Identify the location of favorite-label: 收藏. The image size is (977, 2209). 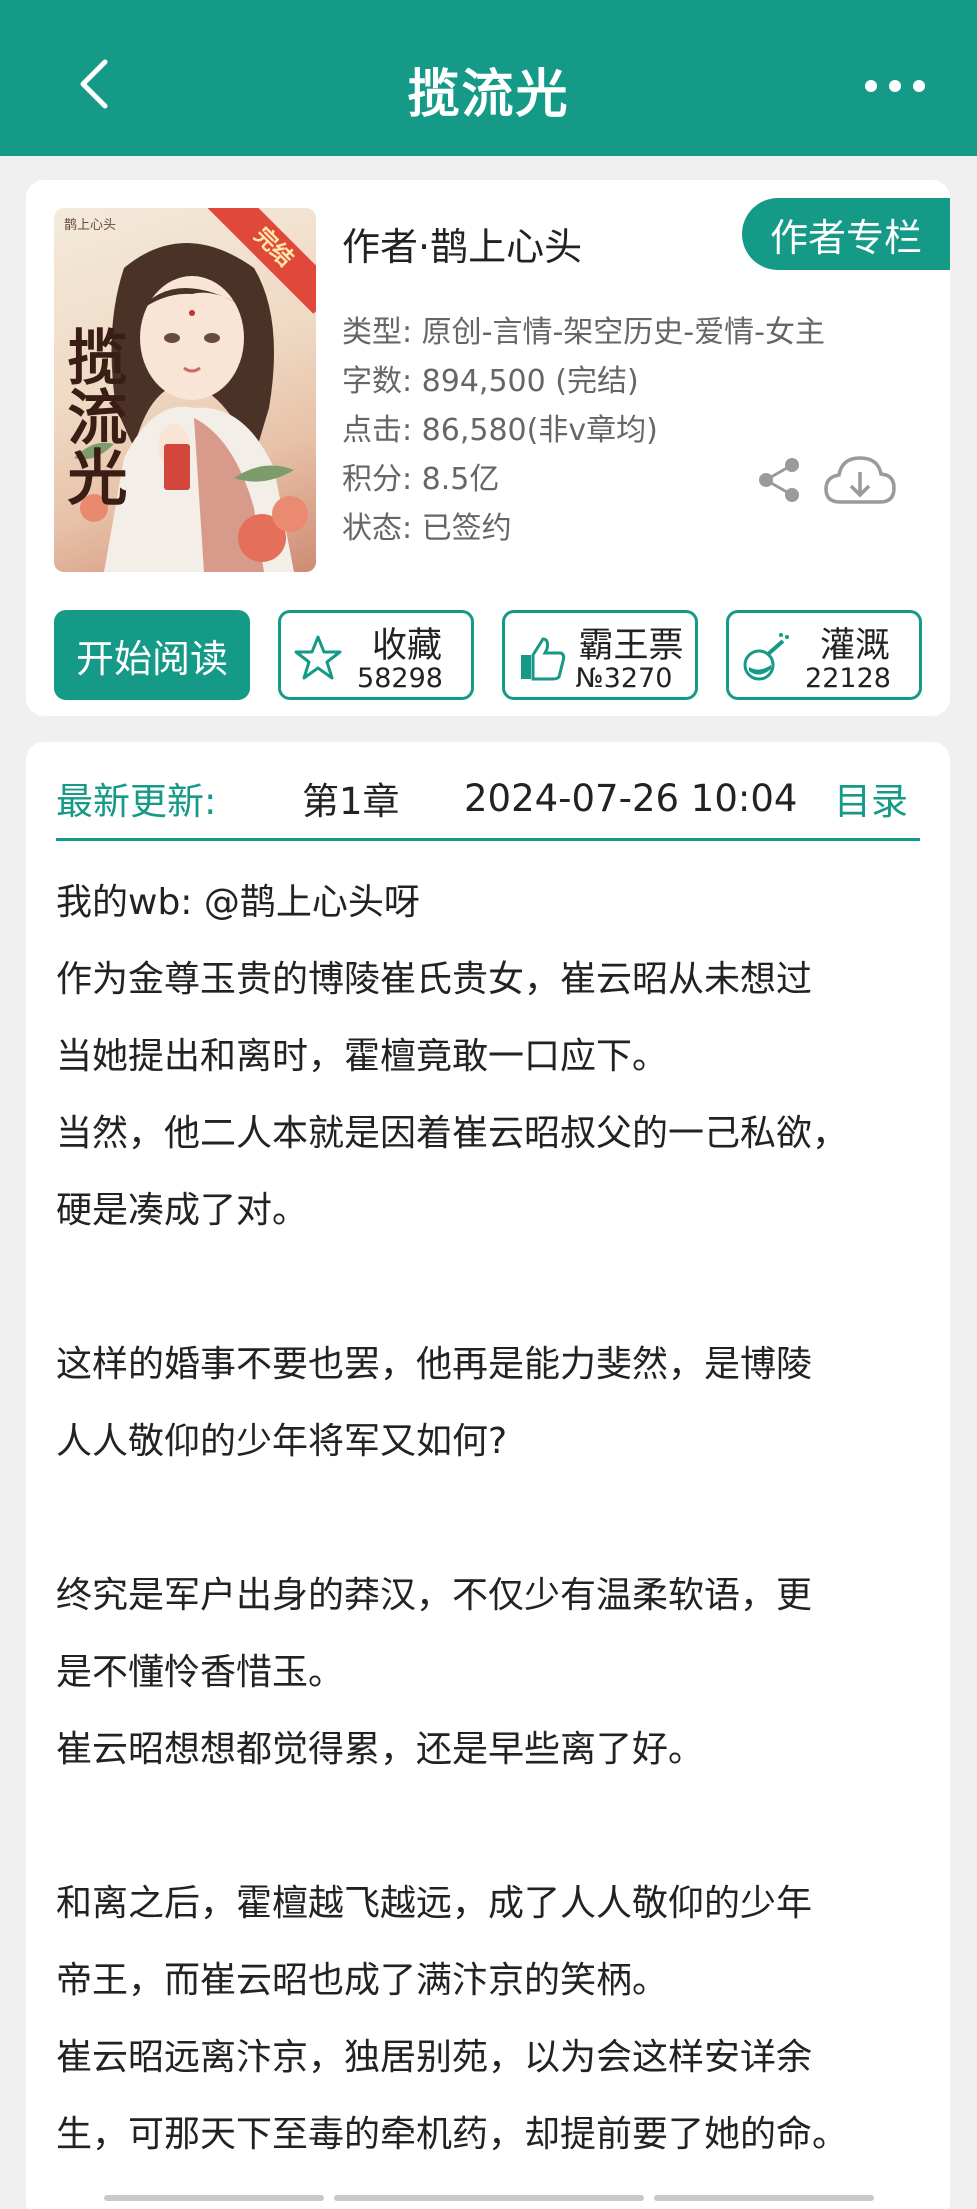
(406, 646).